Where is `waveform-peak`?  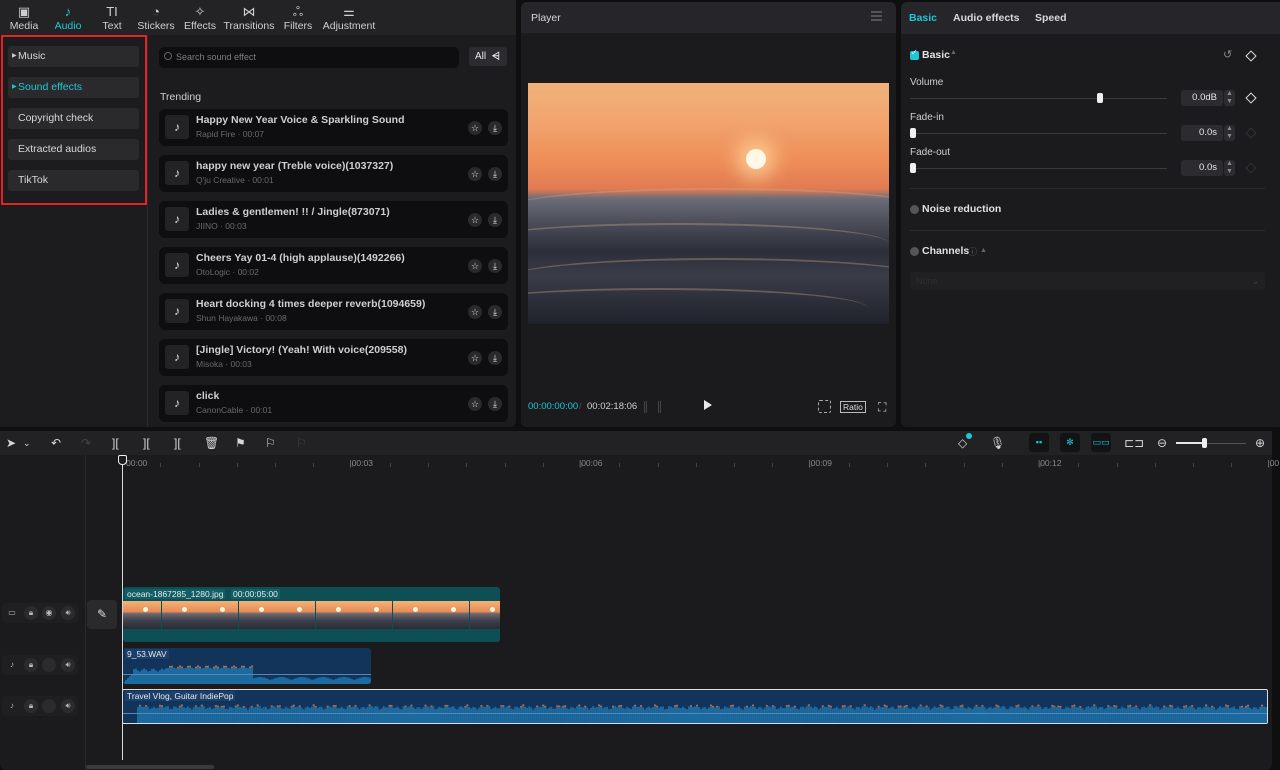
waveform-peak is located at coordinates (675, 706).